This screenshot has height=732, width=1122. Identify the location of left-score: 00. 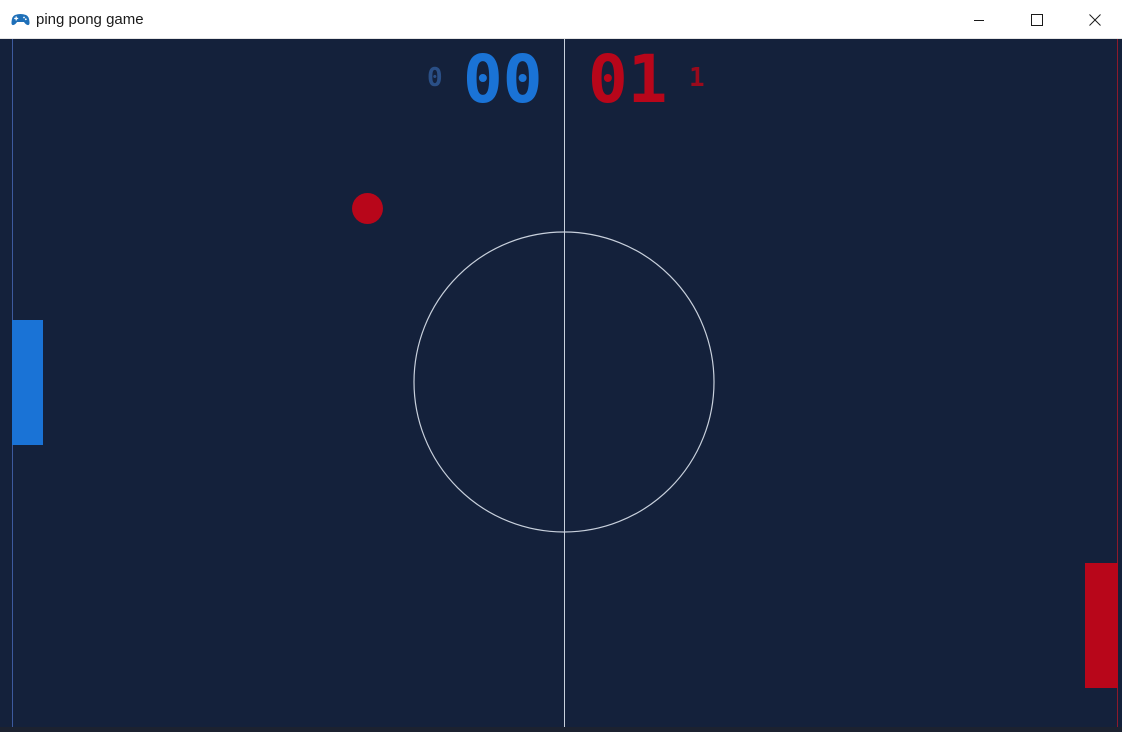
(503, 79).